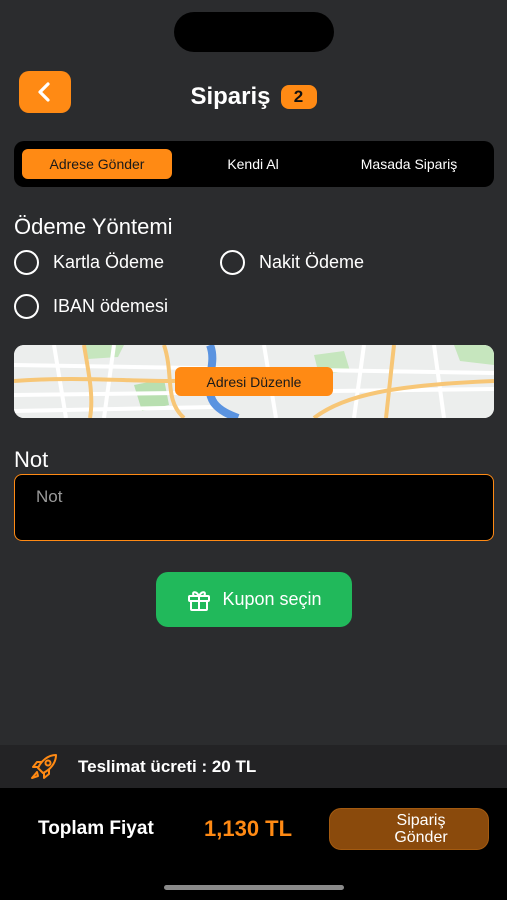 The image size is (507, 900). Describe the element at coordinates (199, 600) in the screenshot. I see `gift-icon` at that location.